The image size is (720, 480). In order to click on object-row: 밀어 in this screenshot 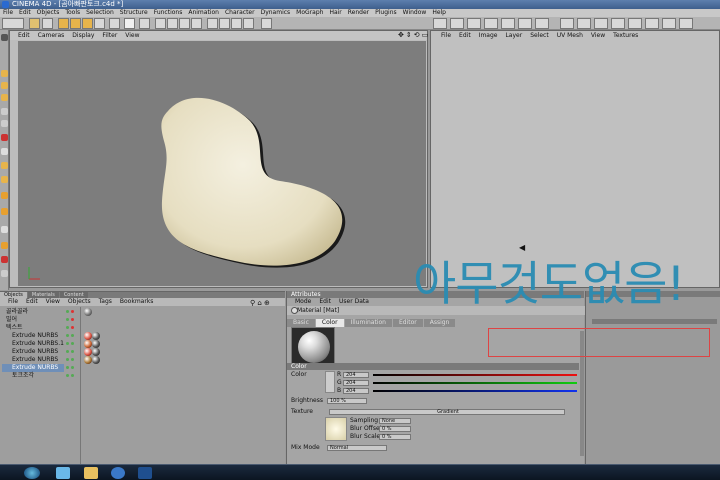, I will do `click(33, 320)`.